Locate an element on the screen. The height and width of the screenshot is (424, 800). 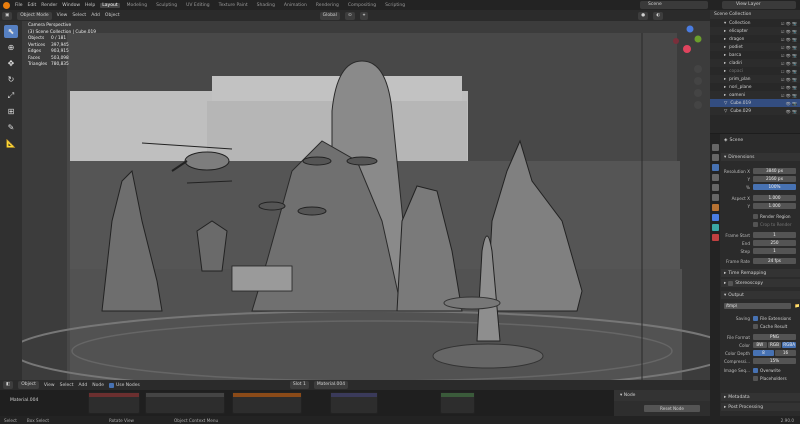
metadata-panel: ▸ Metadata is located at coordinates (760, 397).